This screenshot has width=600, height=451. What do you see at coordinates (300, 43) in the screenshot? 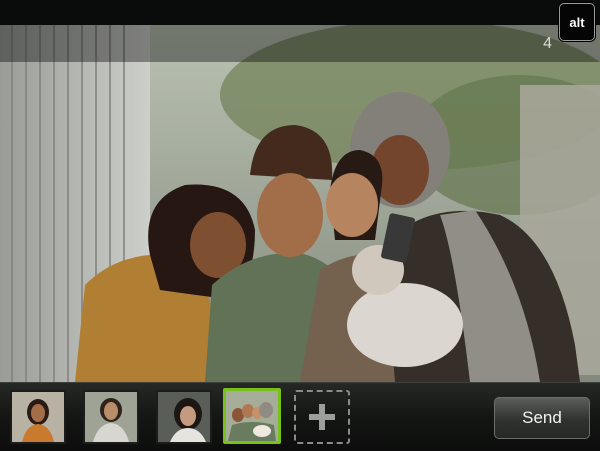
I see `photo-info-strip: 4` at bounding box center [300, 43].